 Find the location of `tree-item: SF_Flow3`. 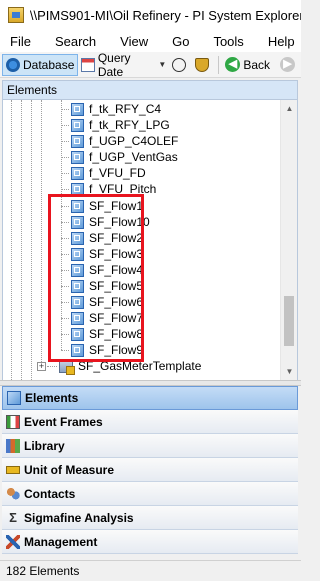

tree-item: SF_Flow3 is located at coordinates (102, 254).